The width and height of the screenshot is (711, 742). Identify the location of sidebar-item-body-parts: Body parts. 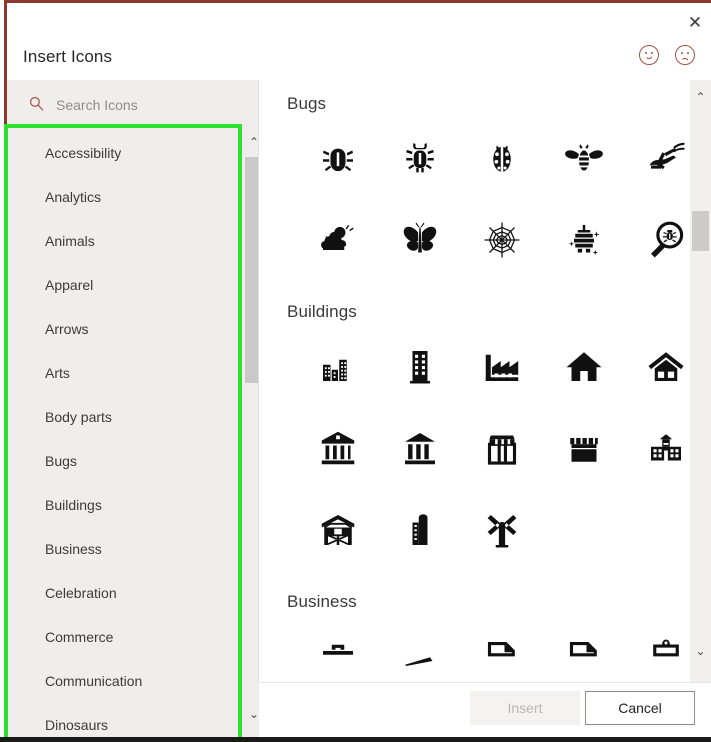
(129, 417).